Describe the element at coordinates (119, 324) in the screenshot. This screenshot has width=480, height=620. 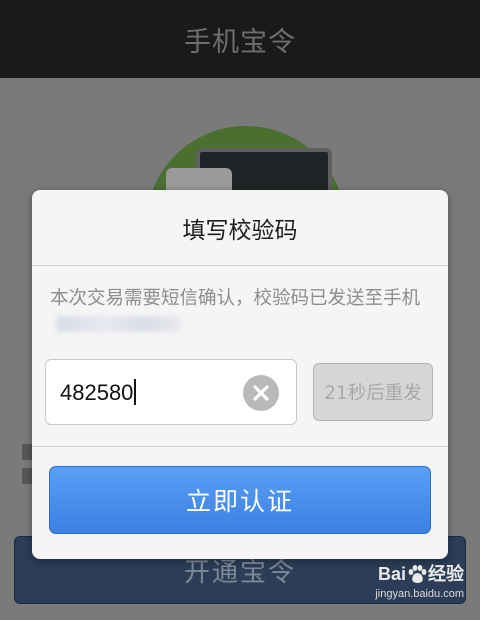
I see `masked-phone-number` at that location.